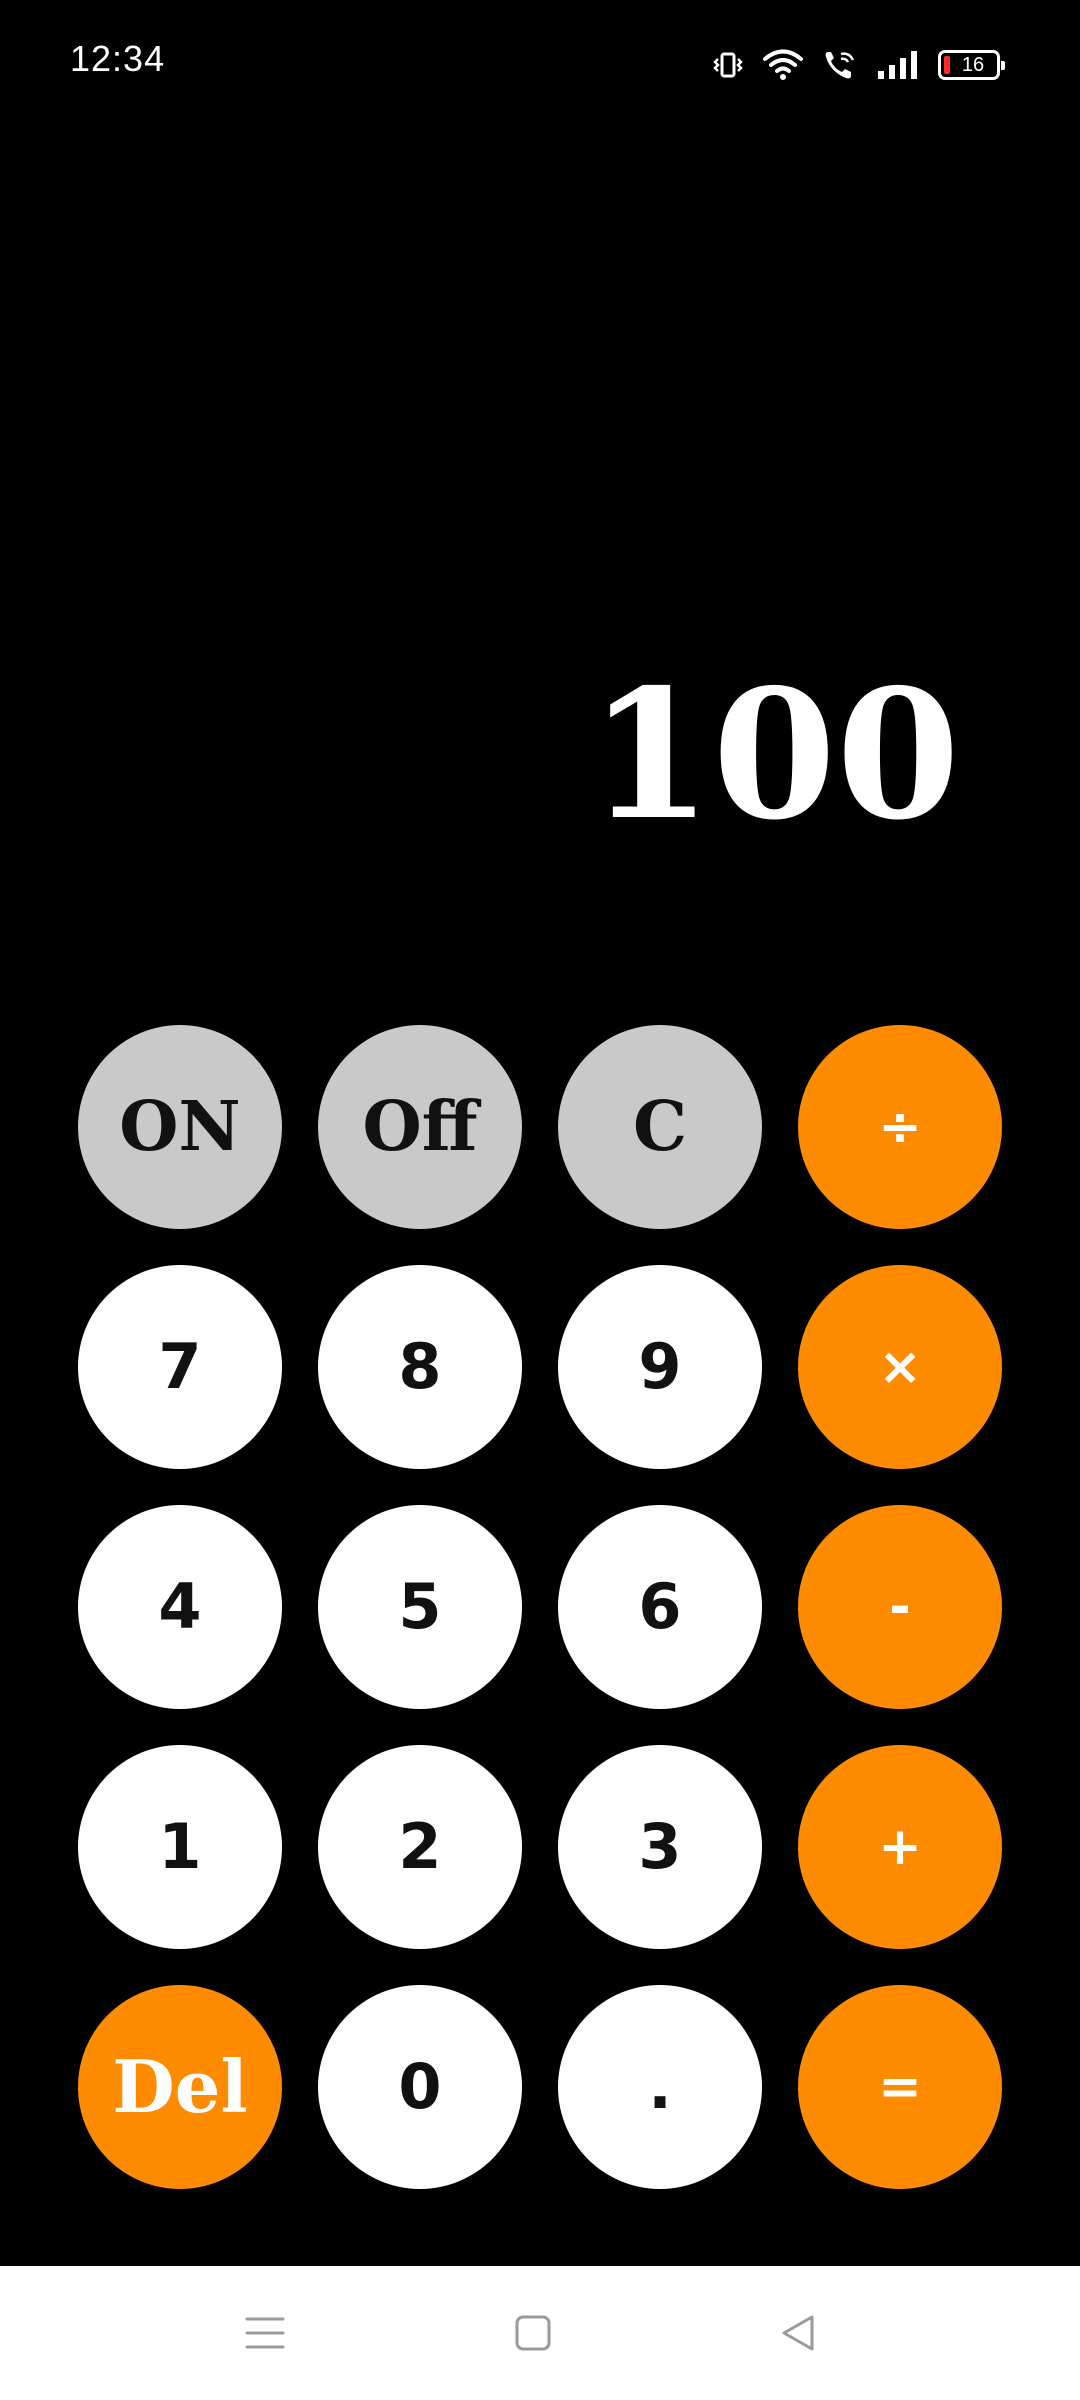 The width and height of the screenshot is (1080, 2400). What do you see at coordinates (947, 65) in the screenshot?
I see `battery-fill` at bounding box center [947, 65].